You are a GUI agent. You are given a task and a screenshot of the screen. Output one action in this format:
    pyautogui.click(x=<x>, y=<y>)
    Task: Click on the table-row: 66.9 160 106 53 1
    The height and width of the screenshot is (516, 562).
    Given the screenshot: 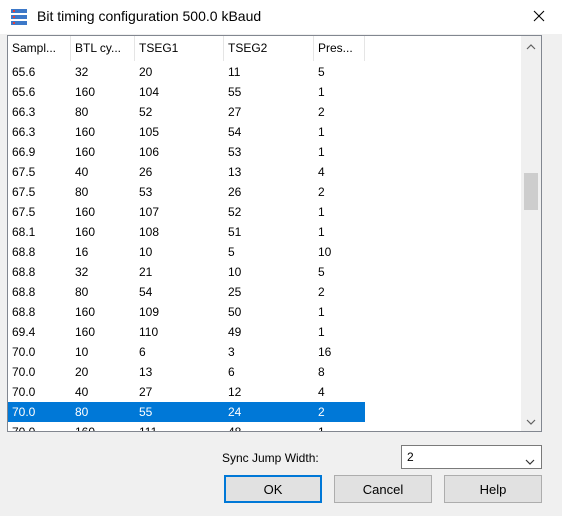 What is the action you would take?
    pyautogui.click(x=264, y=152)
    